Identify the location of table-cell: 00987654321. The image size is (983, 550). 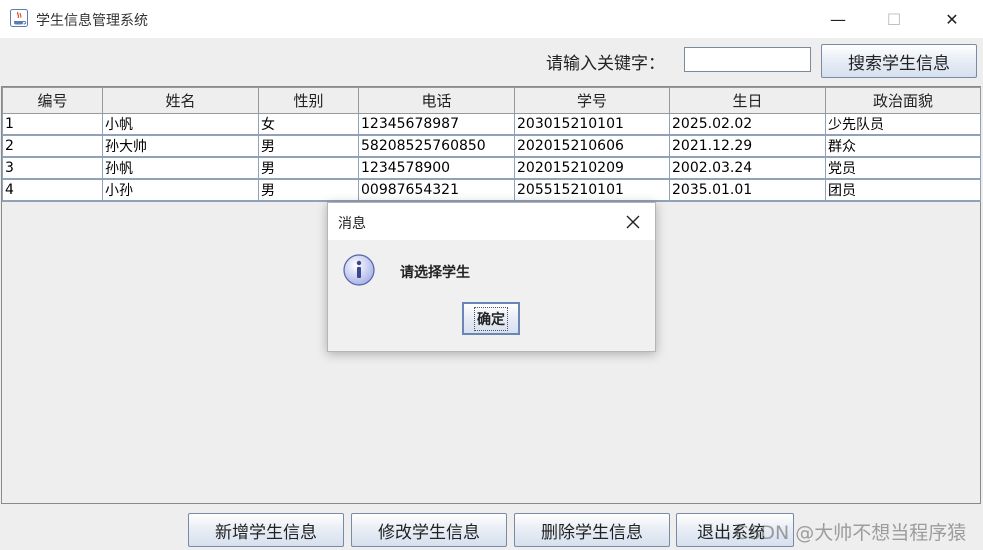
(436, 190).